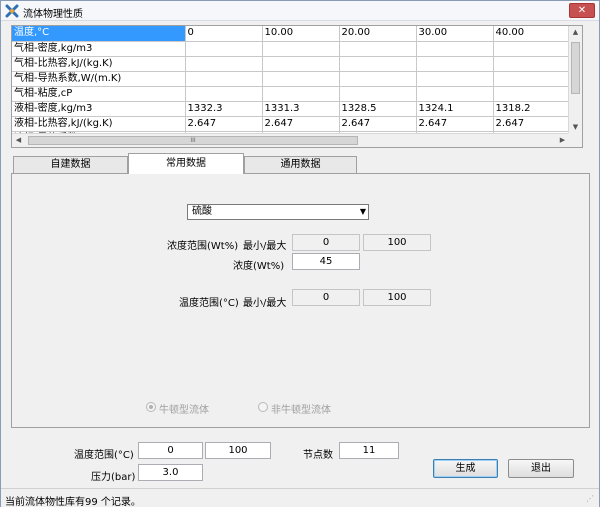  I want to click on table-cell: 20.00, so click(378, 34).